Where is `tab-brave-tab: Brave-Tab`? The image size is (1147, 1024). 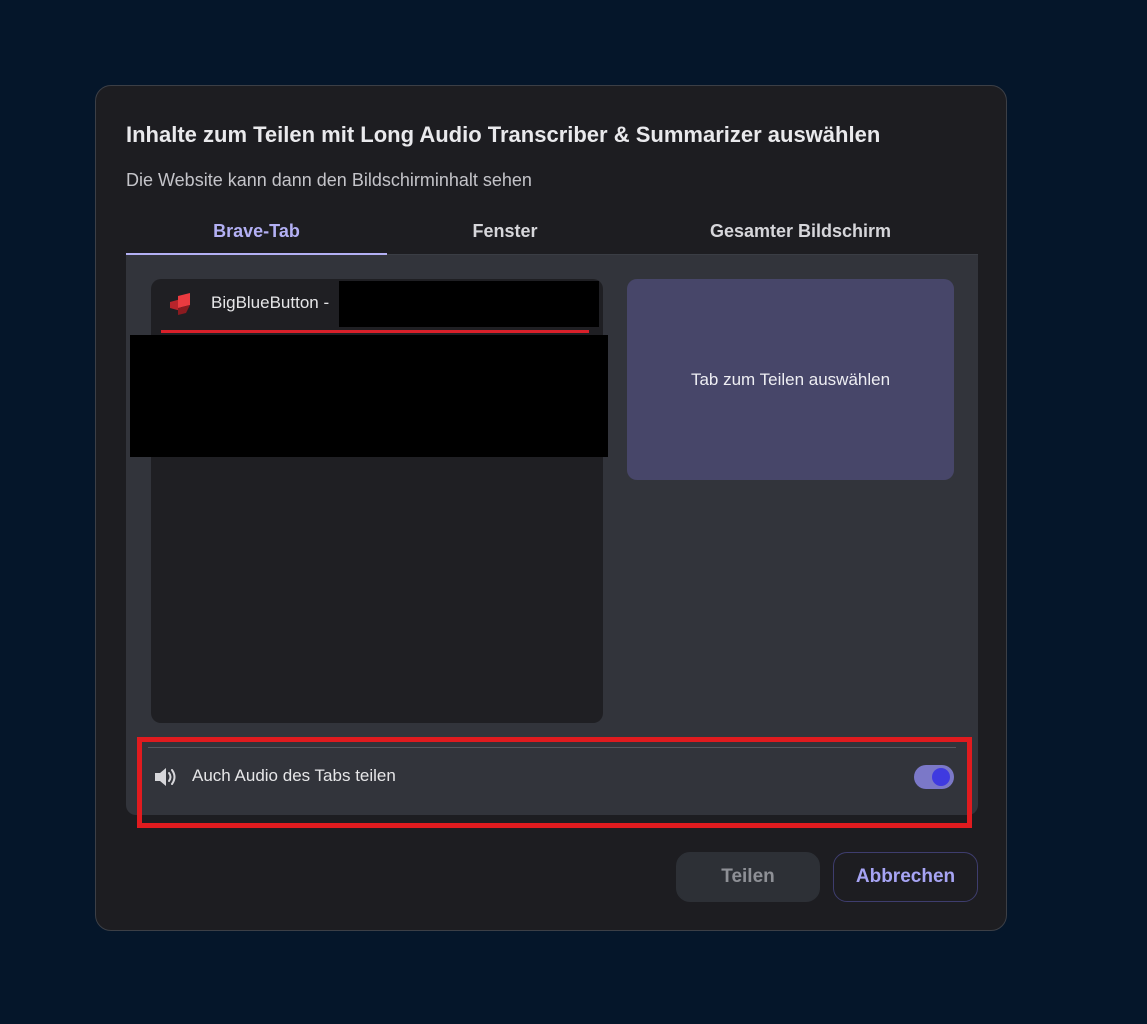
tab-brave-tab: Brave-Tab is located at coordinates (256, 232).